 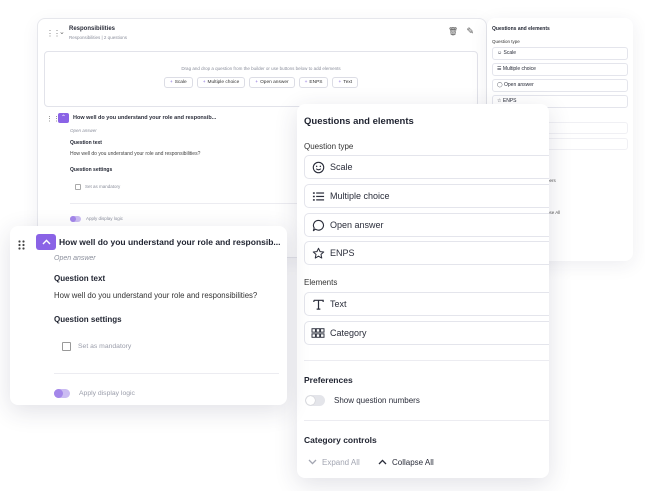 What do you see at coordinates (318, 304) in the screenshot?
I see `text-t-icon` at bounding box center [318, 304].